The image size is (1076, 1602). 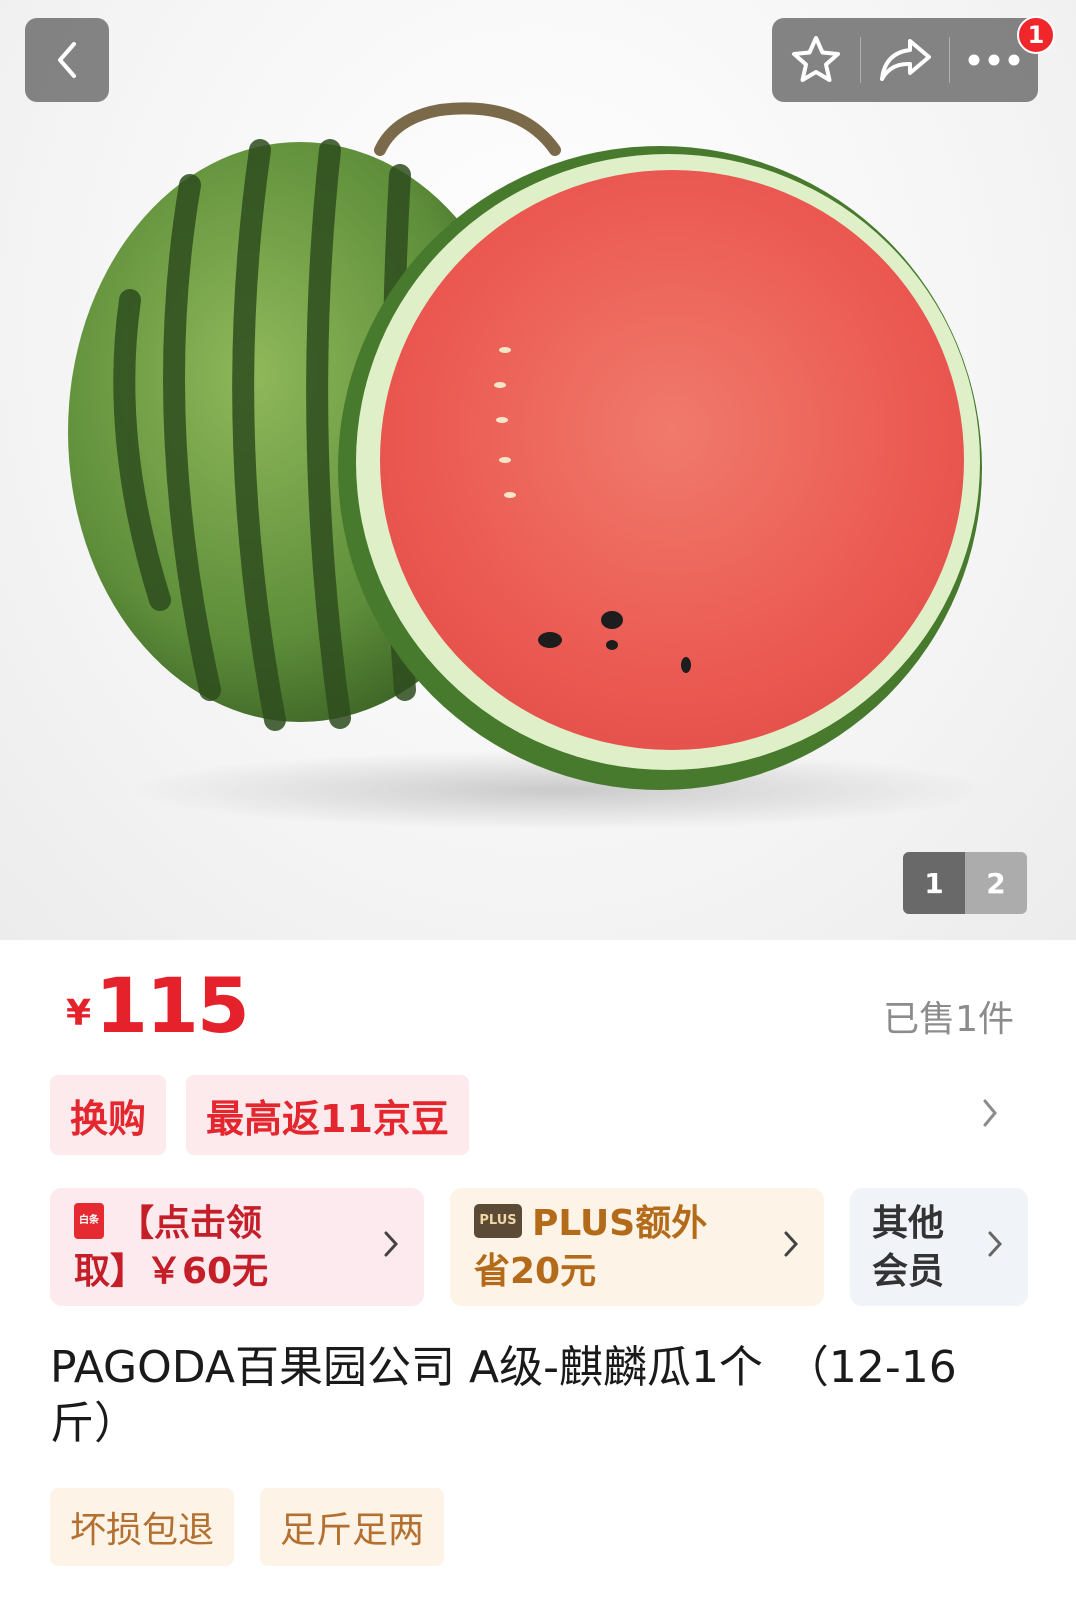 What do you see at coordinates (540, 1115) in the screenshot?
I see `promo-row: 换购 最高返11京豆` at bounding box center [540, 1115].